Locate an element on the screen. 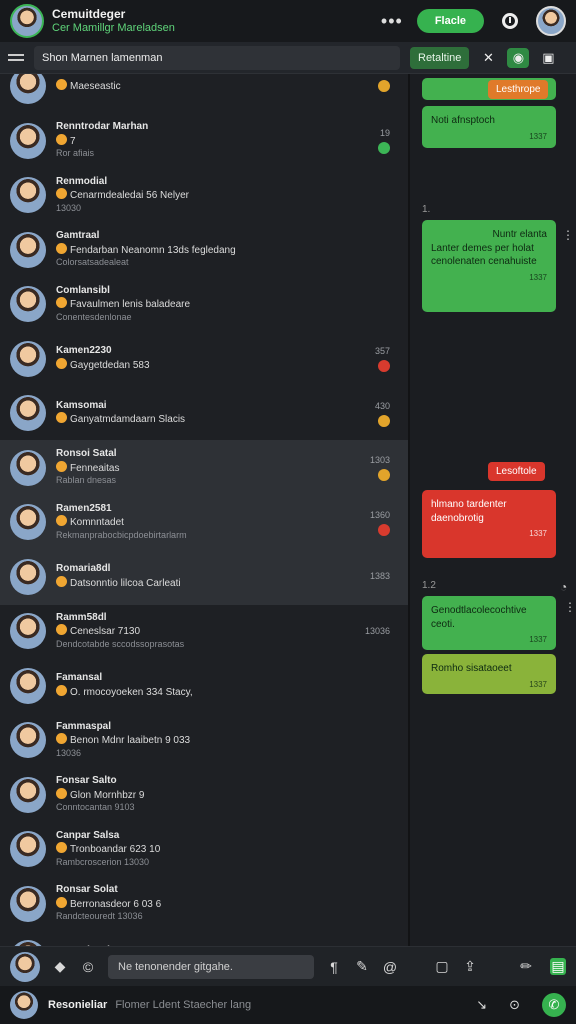 The image size is (576, 1024). last-message-text: Tronboandar 623 10 is located at coordinates (115, 850).